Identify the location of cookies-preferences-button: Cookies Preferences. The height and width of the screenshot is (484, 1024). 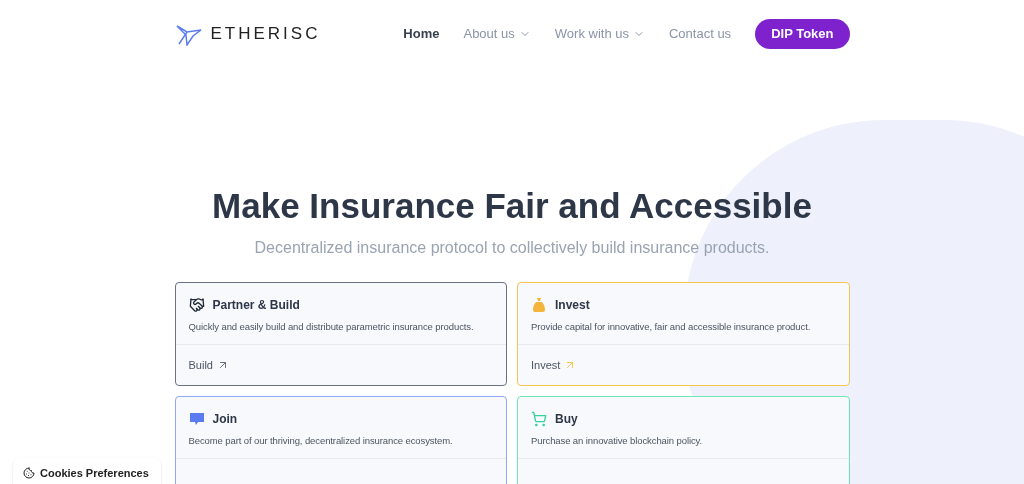
(87, 471).